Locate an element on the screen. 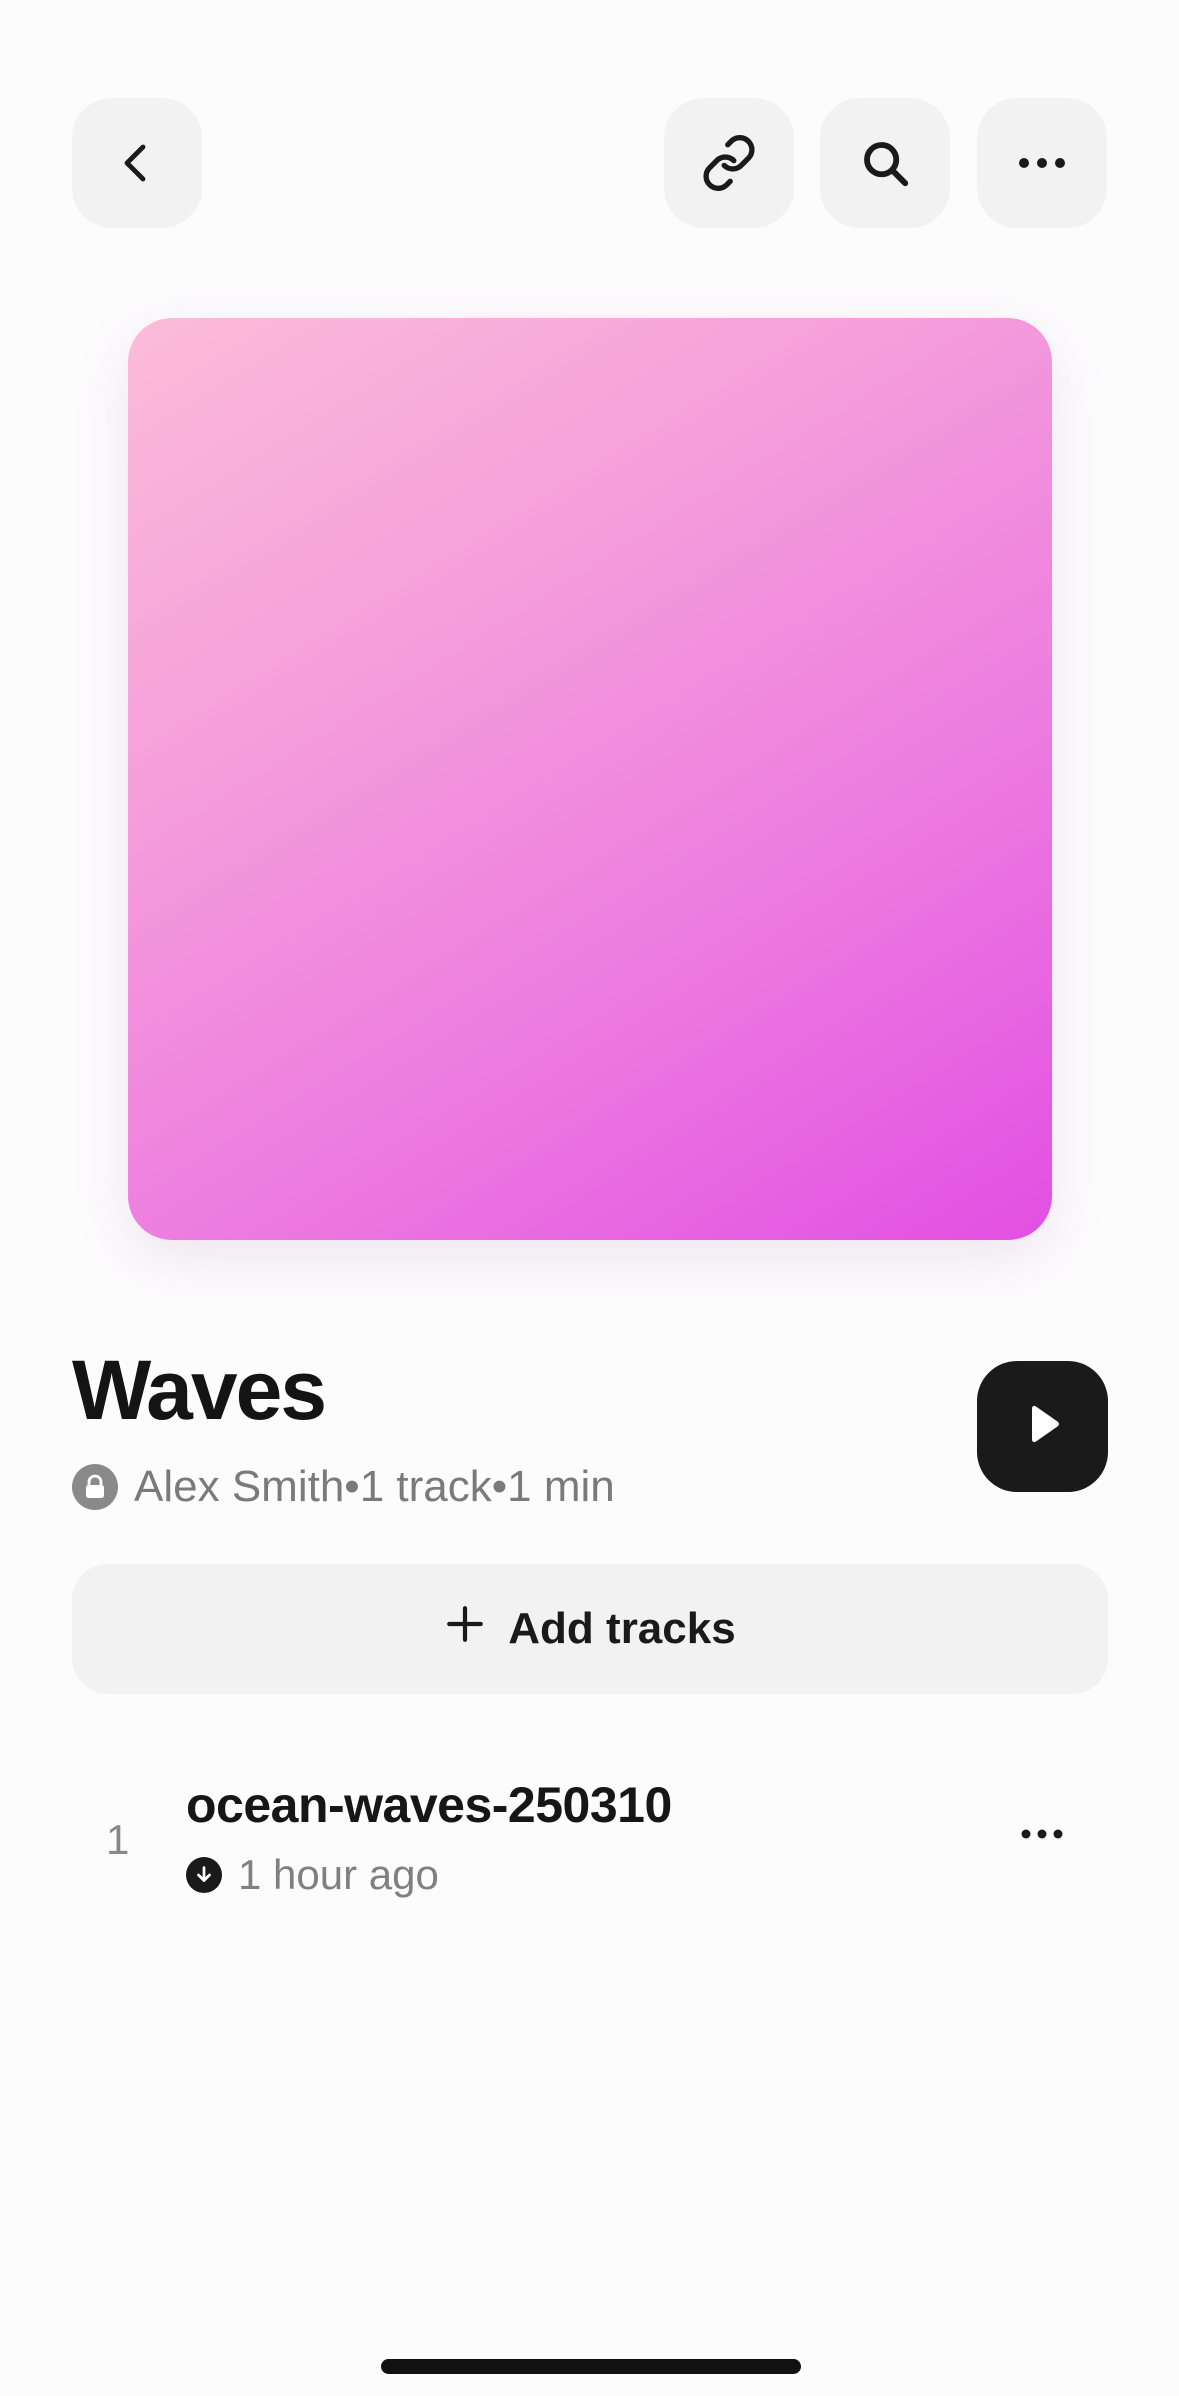 This screenshot has width=1179, height=2396. track-row: 1 ocean-waves-250310 1 hour ago is located at coordinates (590, 1841).